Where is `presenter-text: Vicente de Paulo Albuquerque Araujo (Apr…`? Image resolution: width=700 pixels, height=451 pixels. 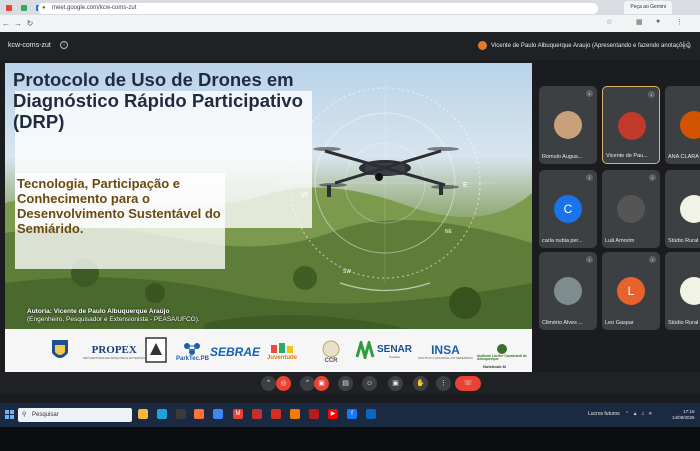
presenter-text: Vicente de Paulo Albuquerque Araujo (Apr… is located at coordinates (591, 45).